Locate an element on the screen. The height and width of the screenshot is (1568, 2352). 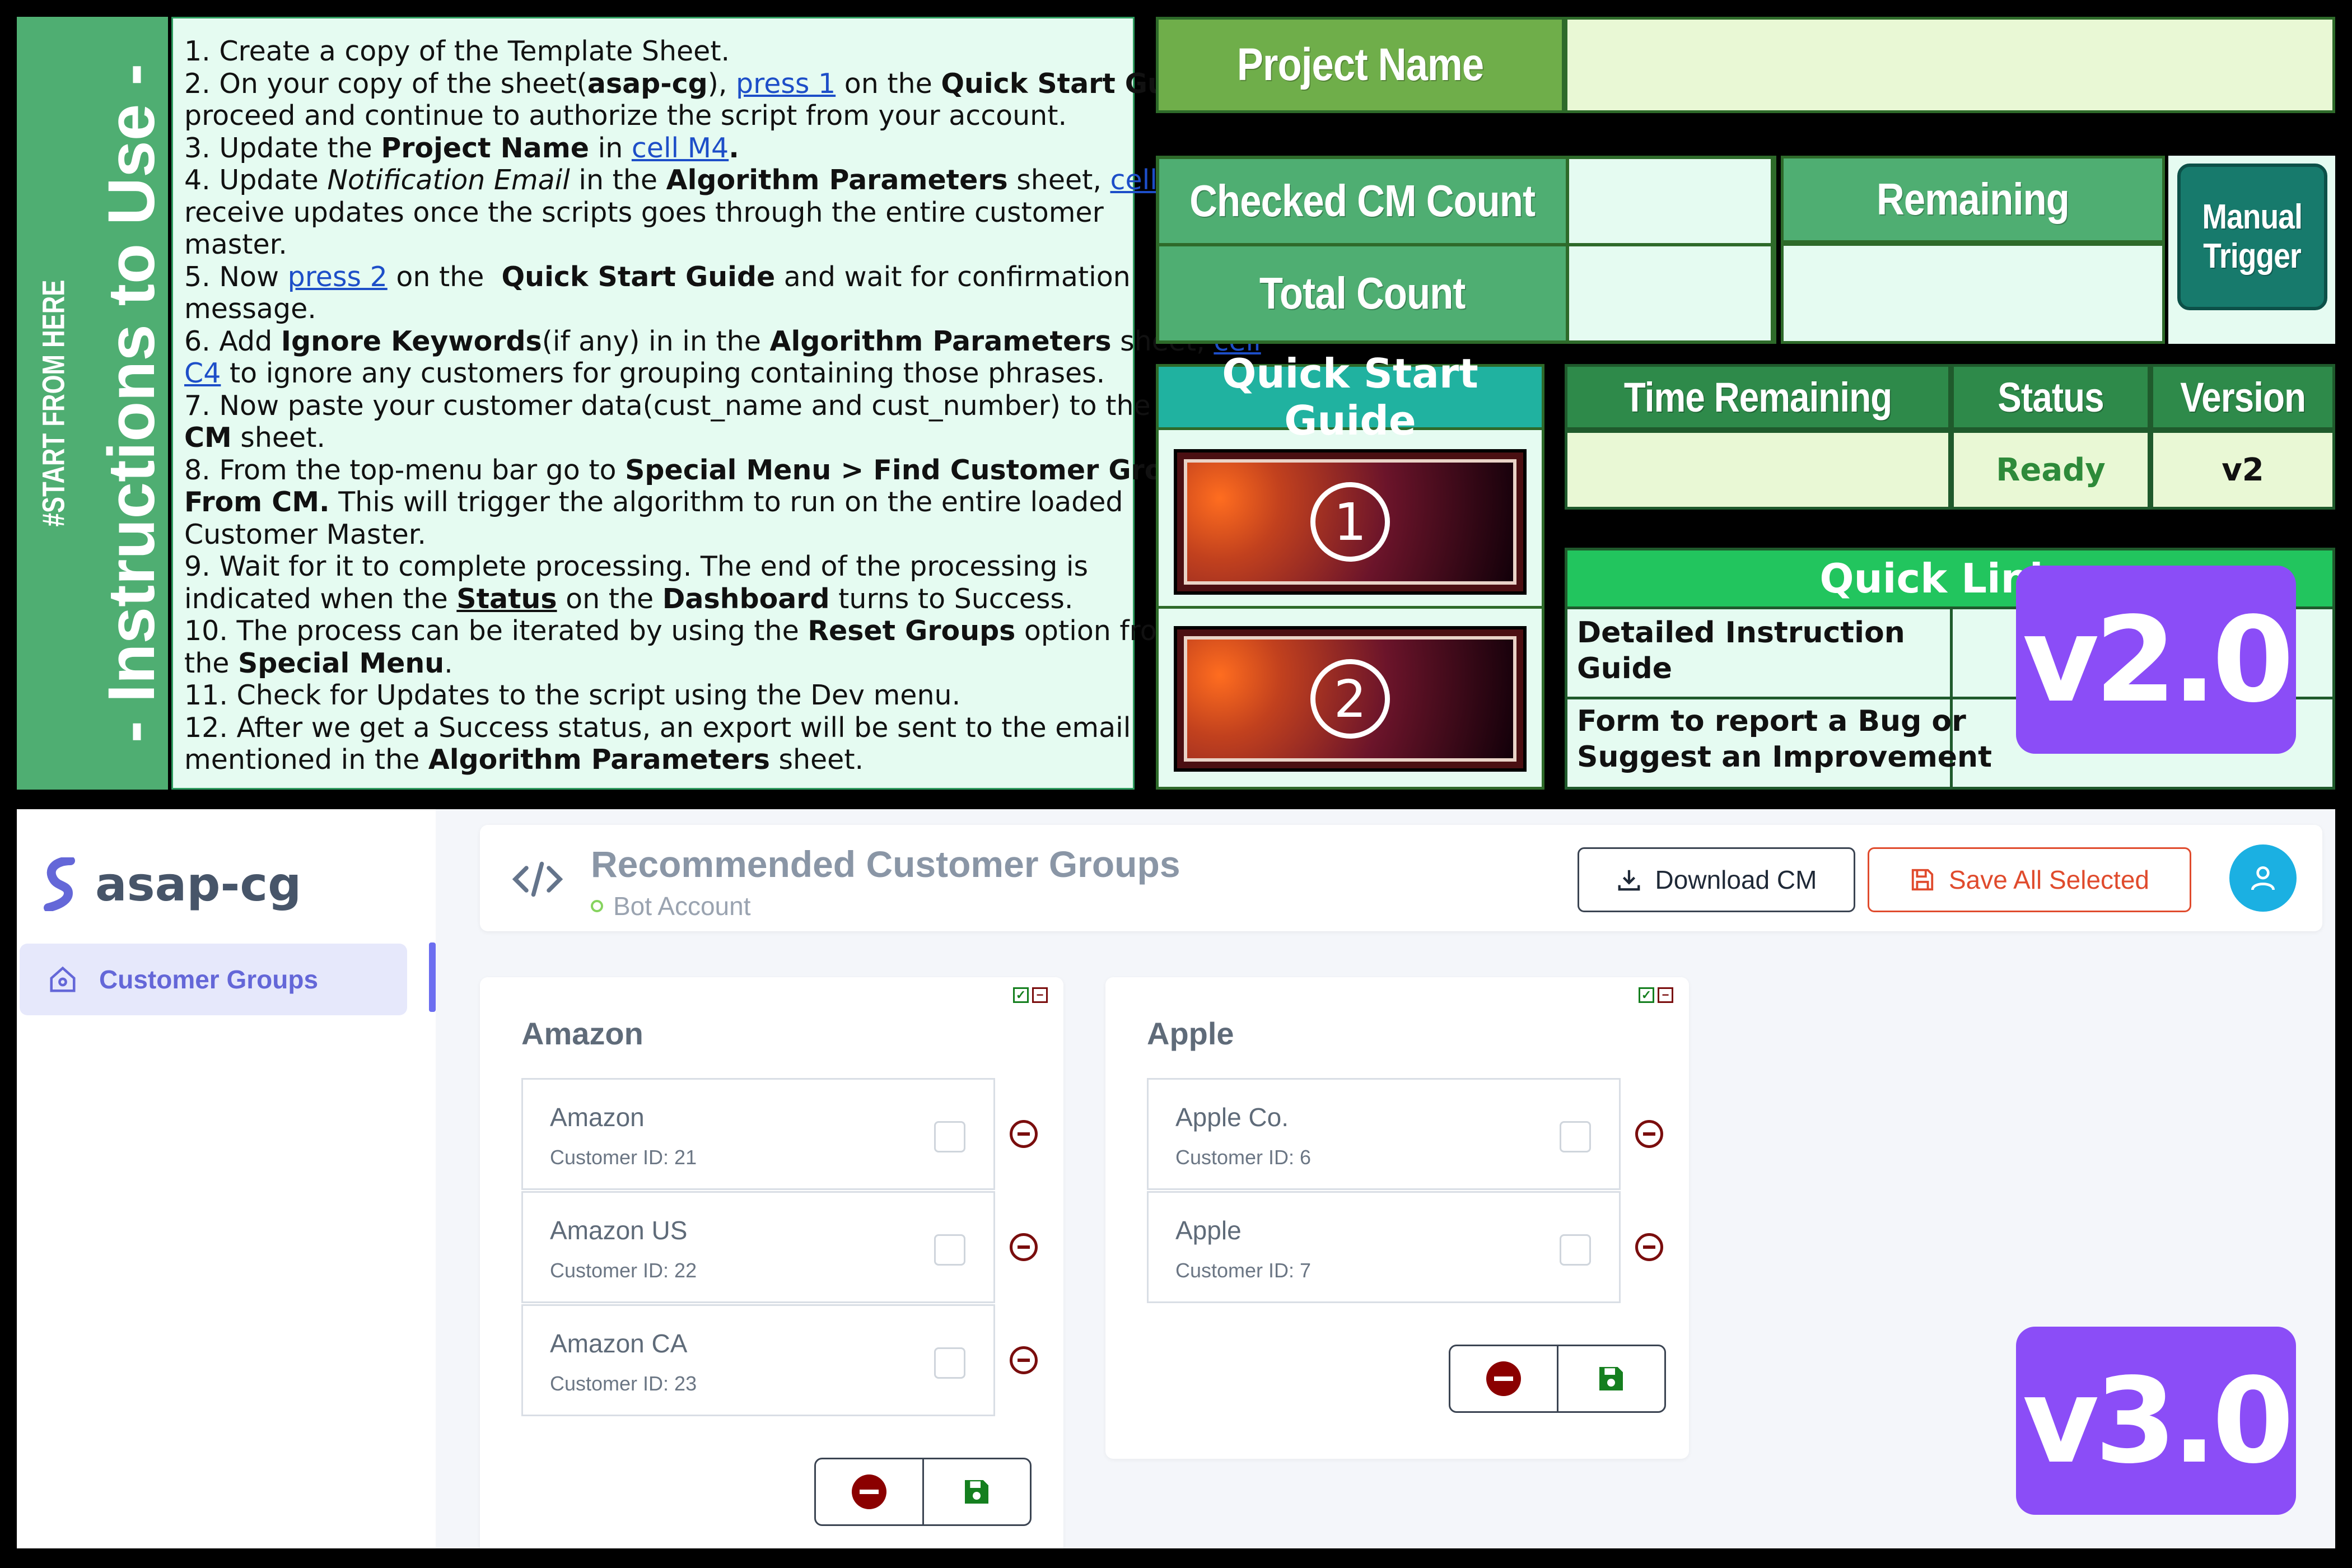
version-label: Version is located at coordinates (2243, 398).